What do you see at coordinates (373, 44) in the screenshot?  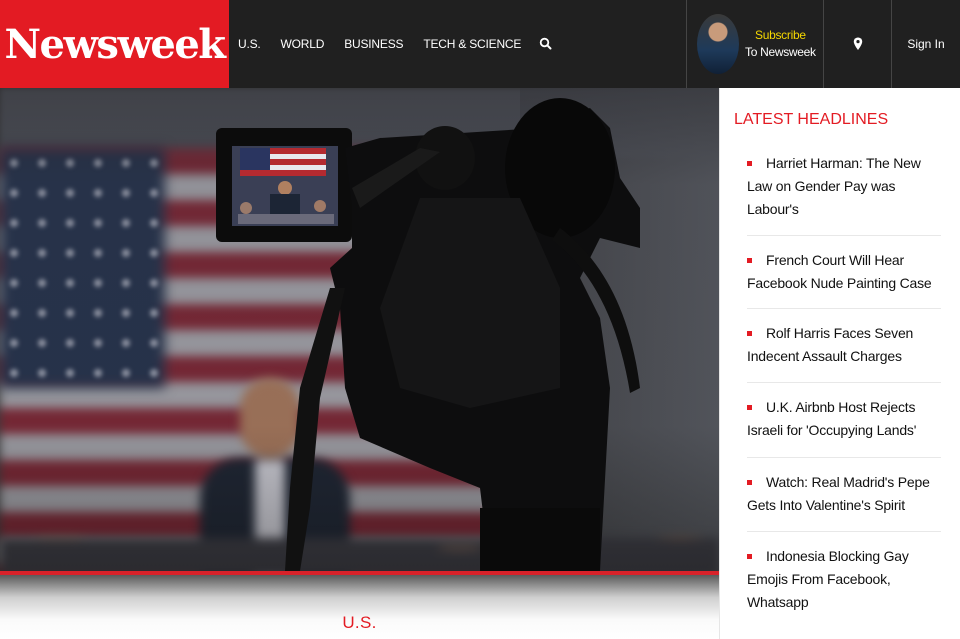 I see `nav-item-business: BUSINESS` at bounding box center [373, 44].